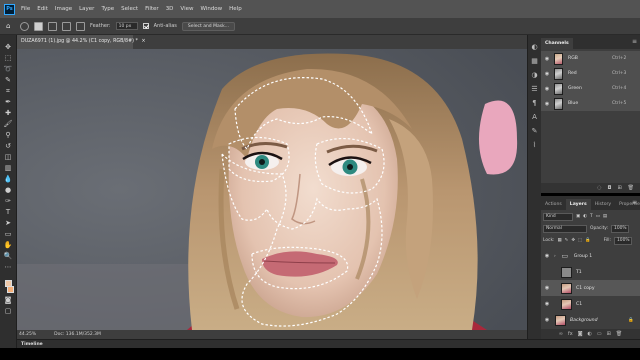 The width and height of the screenshot is (640, 360). Describe the element at coordinates (8, 245) in the screenshot. I see `hand-tool-icon: ✋` at that location.